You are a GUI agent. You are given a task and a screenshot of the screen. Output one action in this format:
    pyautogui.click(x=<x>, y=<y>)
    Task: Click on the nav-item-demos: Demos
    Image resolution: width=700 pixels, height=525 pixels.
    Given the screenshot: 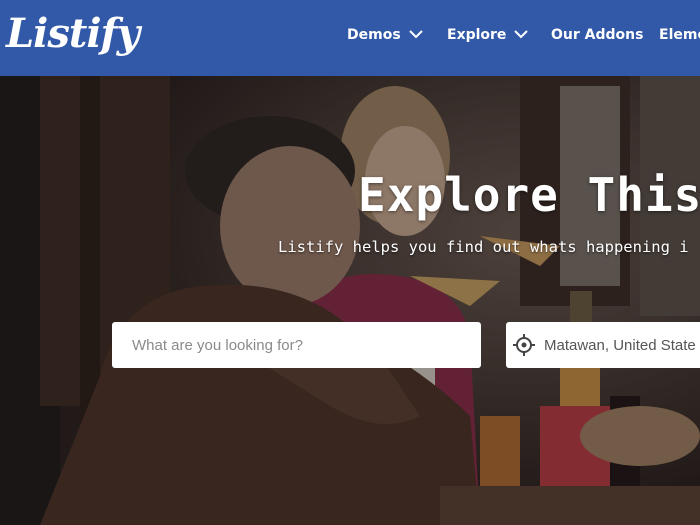 What is the action you would take?
    pyautogui.click(x=385, y=35)
    